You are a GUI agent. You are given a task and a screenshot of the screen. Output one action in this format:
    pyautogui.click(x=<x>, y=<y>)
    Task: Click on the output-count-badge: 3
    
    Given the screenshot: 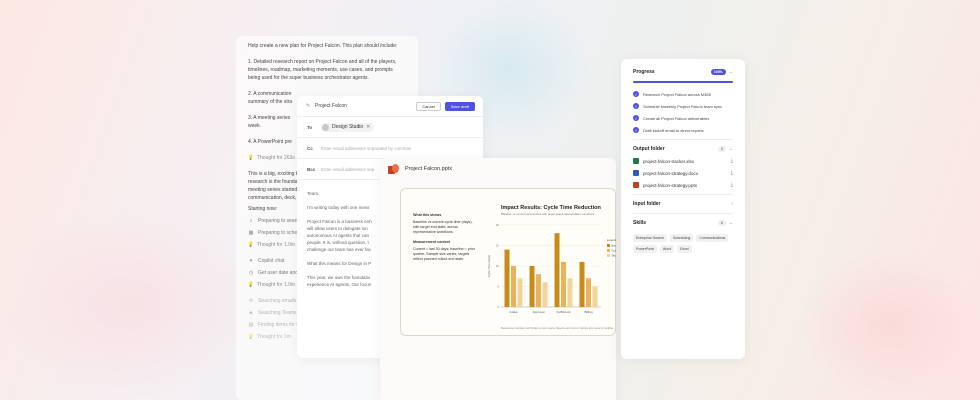 What is the action you would take?
    pyautogui.click(x=721, y=149)
    